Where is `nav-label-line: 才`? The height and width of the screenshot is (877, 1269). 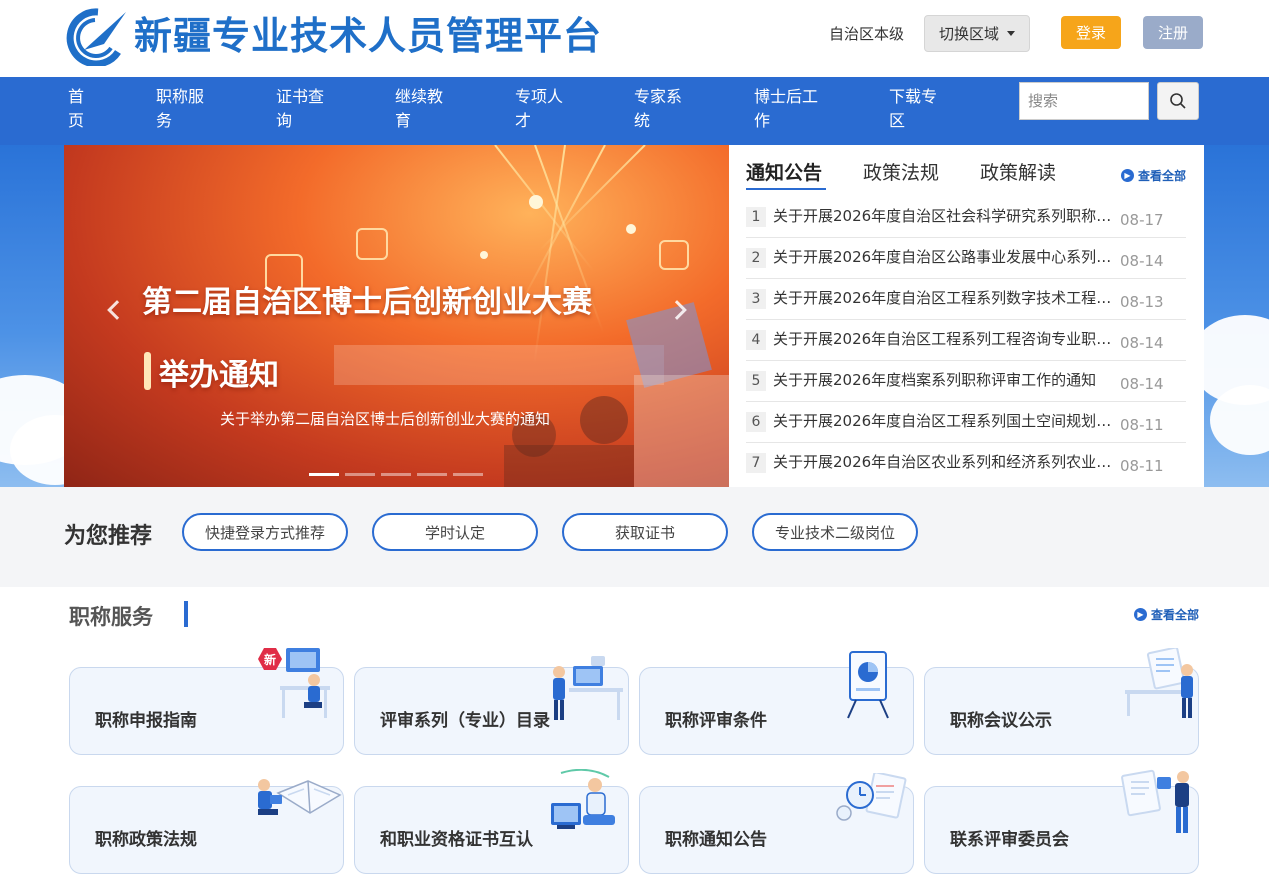
nav-label-line: 才 is located at coordinates (523, 120).